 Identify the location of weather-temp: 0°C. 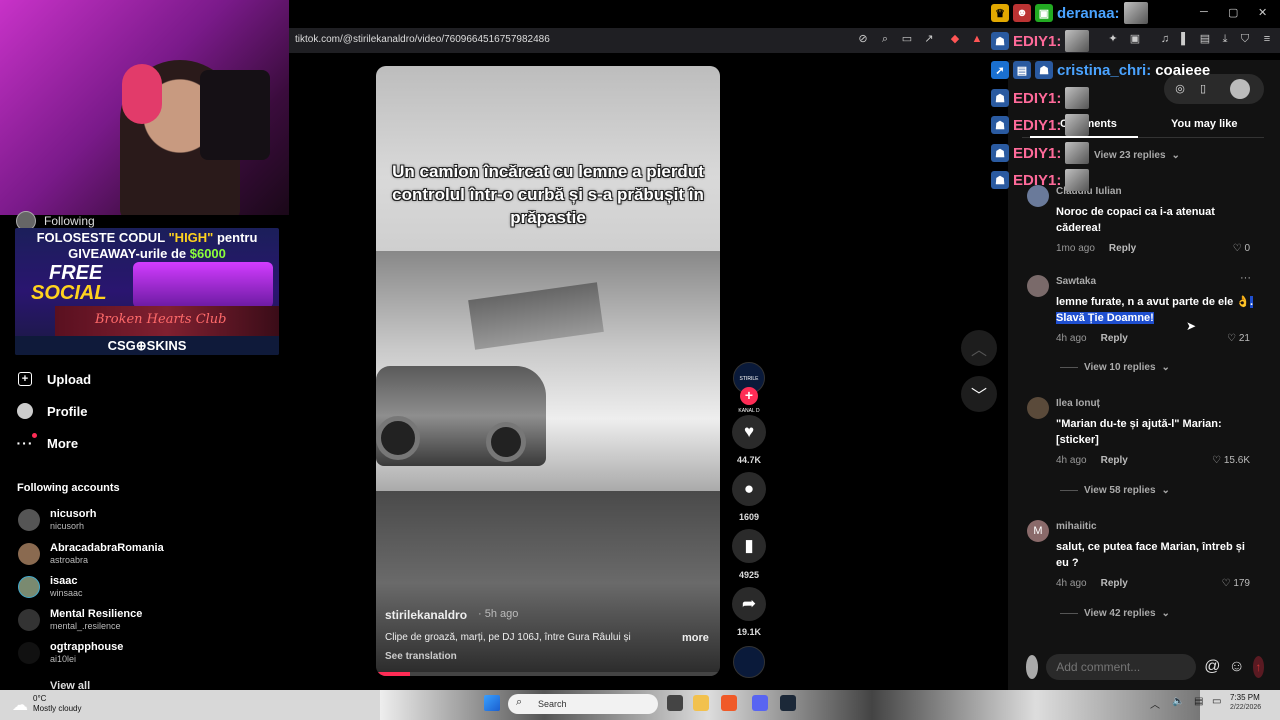
(40, 698).